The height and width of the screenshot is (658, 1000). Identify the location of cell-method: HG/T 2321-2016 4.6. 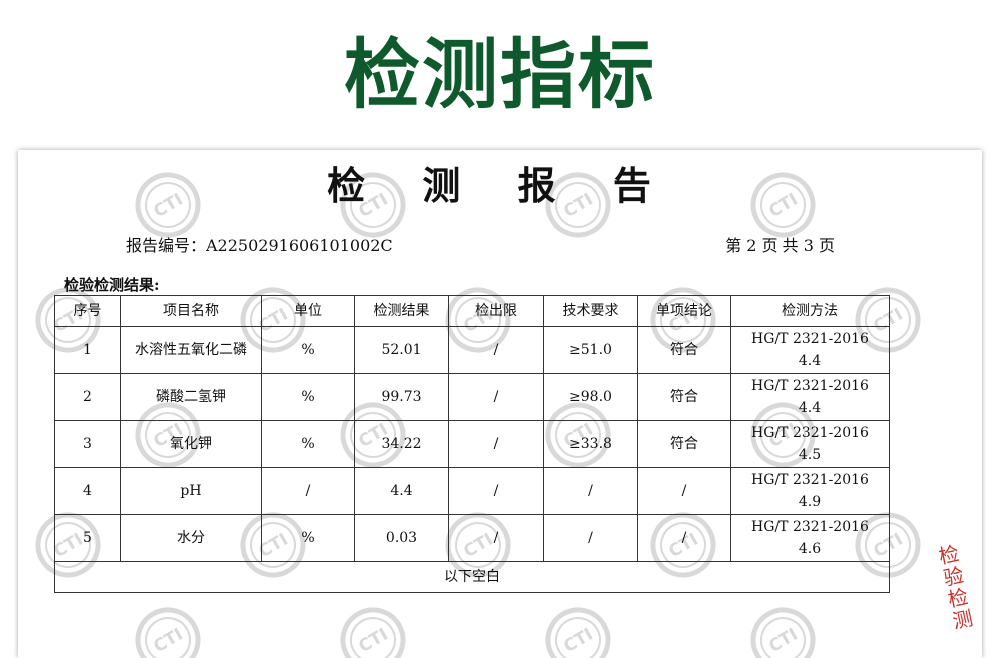
(810, 538).